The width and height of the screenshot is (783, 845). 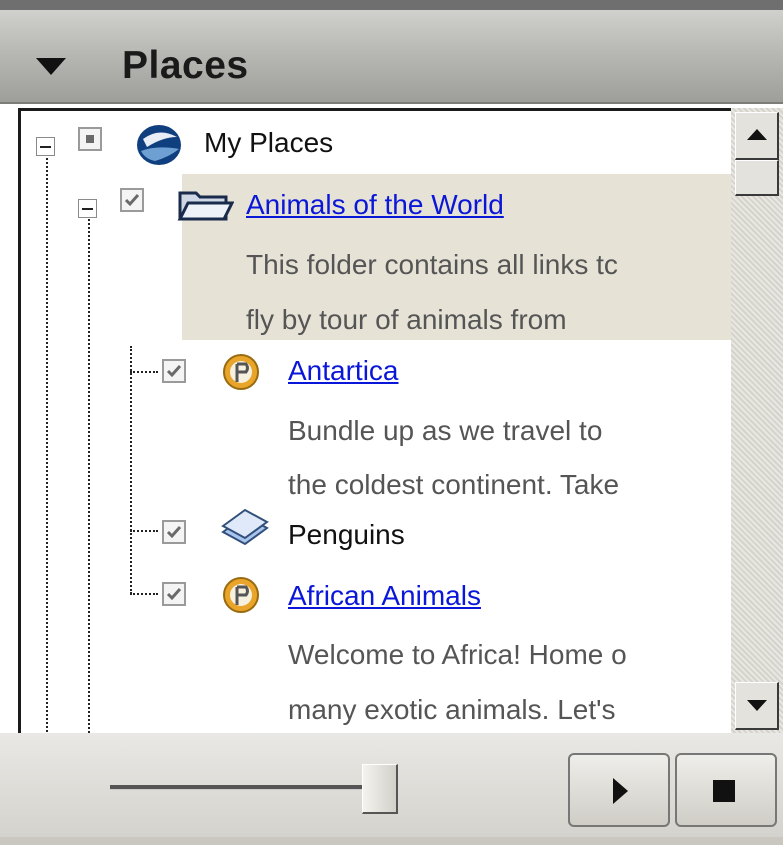 What do you see at coordinates (185, 65) in the screenshot?
I see `panel-title: Places` at bounding box center [185, 65].